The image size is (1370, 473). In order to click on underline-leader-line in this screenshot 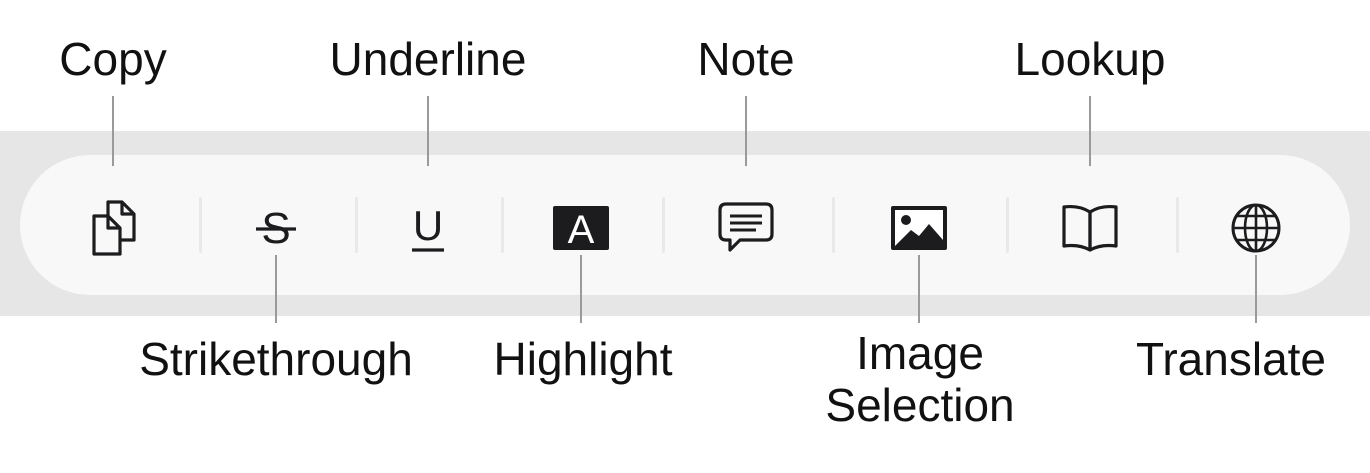, I will do `click(428, 131)`.